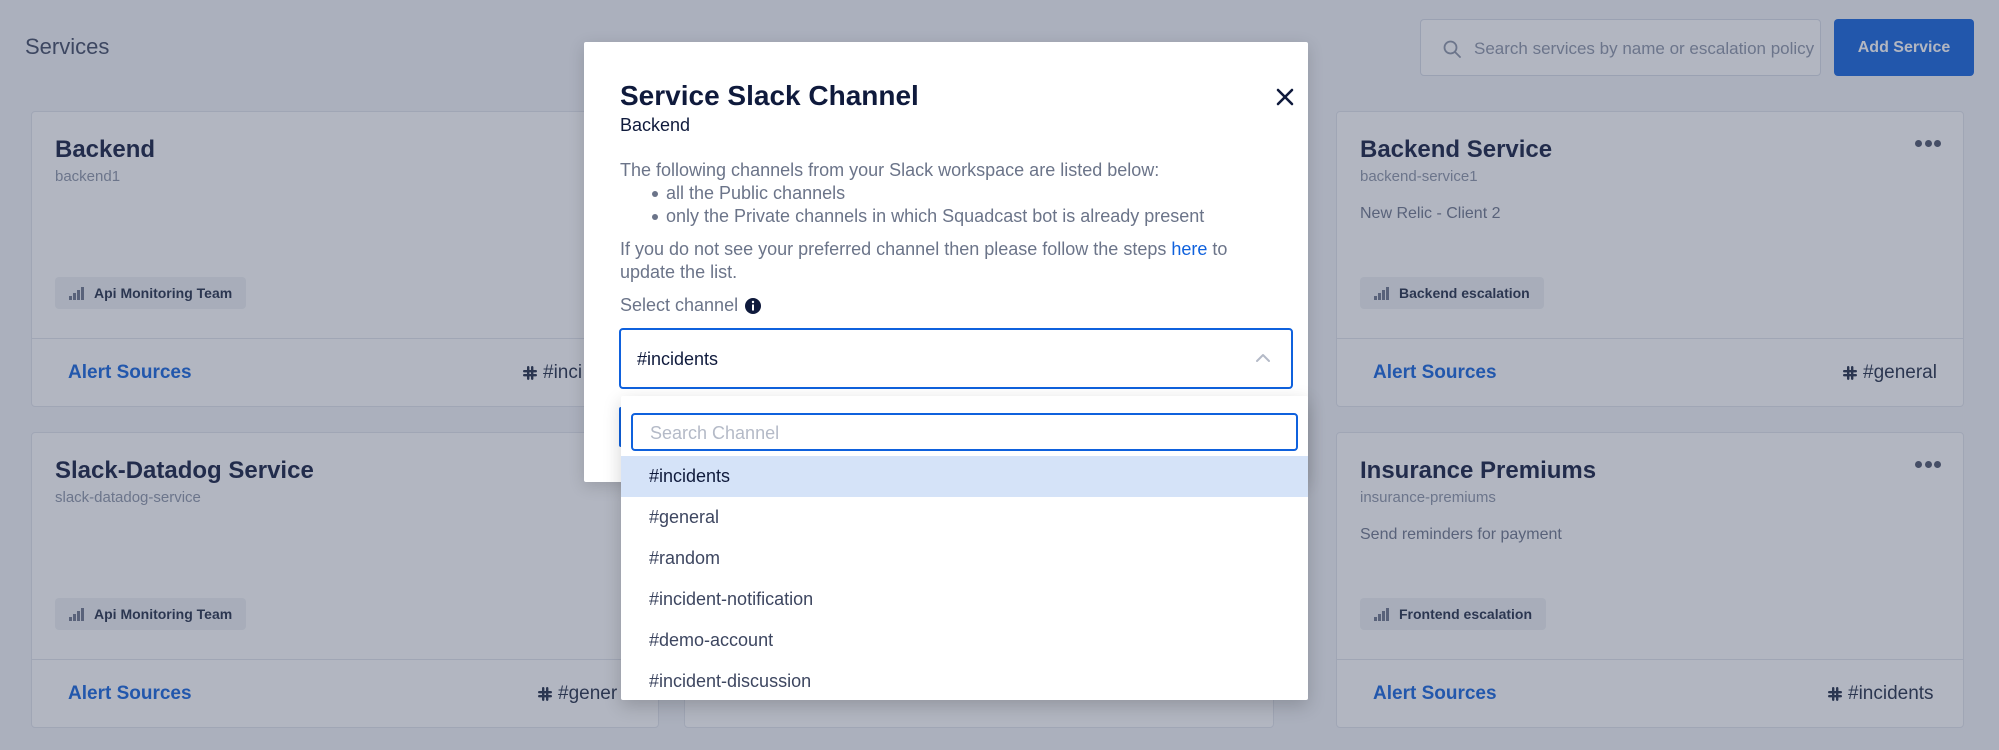  I want to click on channel-option: #incidents, so click(964, 476).